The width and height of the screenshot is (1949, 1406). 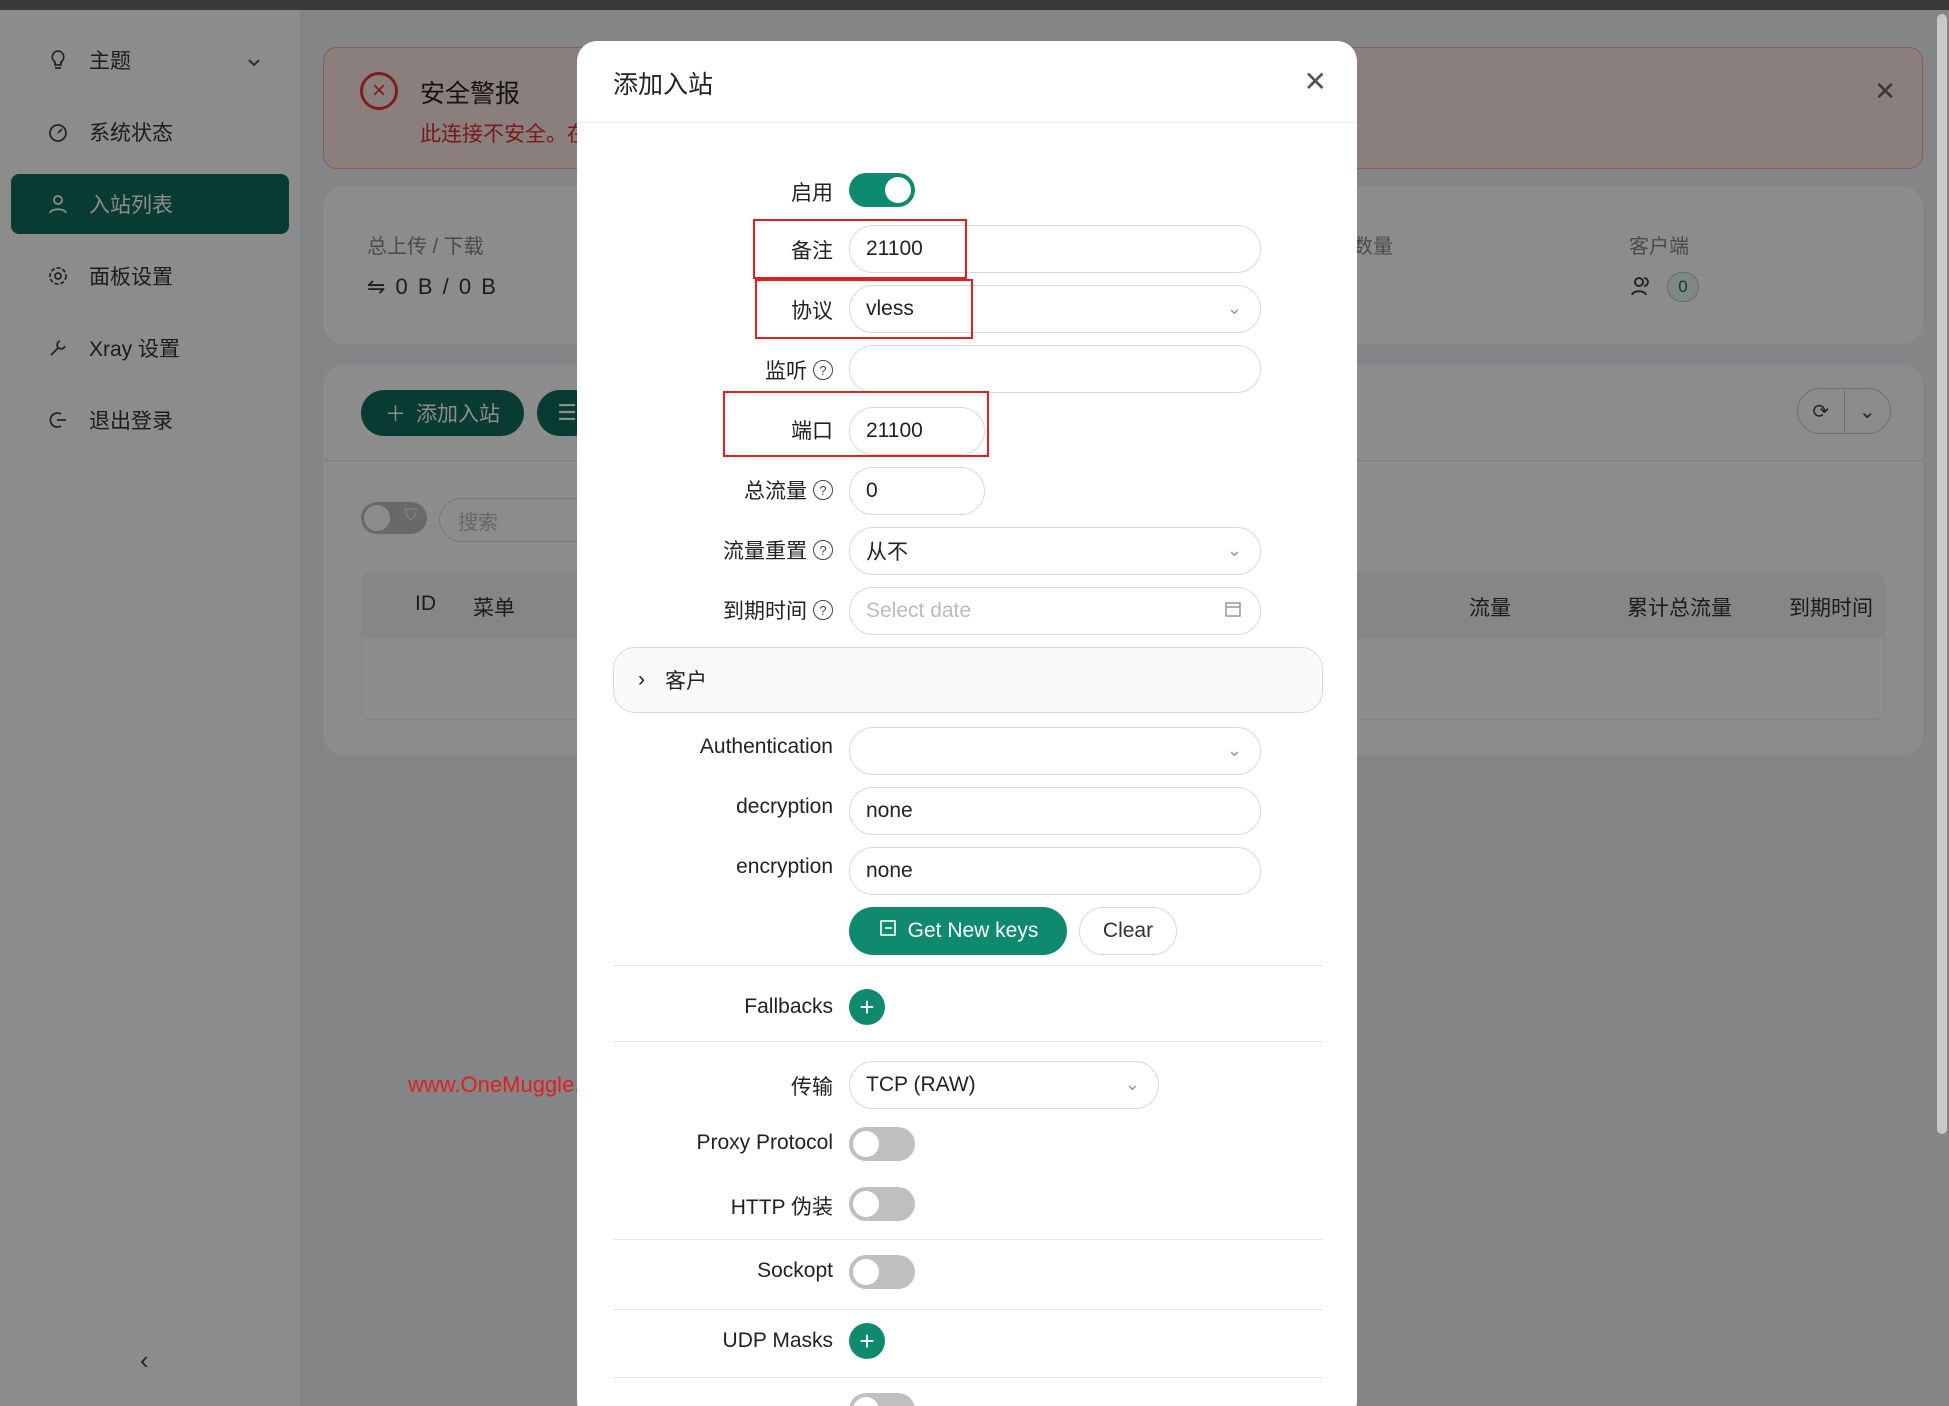 I want to click on listen-input, so click(x=1055, y=369).